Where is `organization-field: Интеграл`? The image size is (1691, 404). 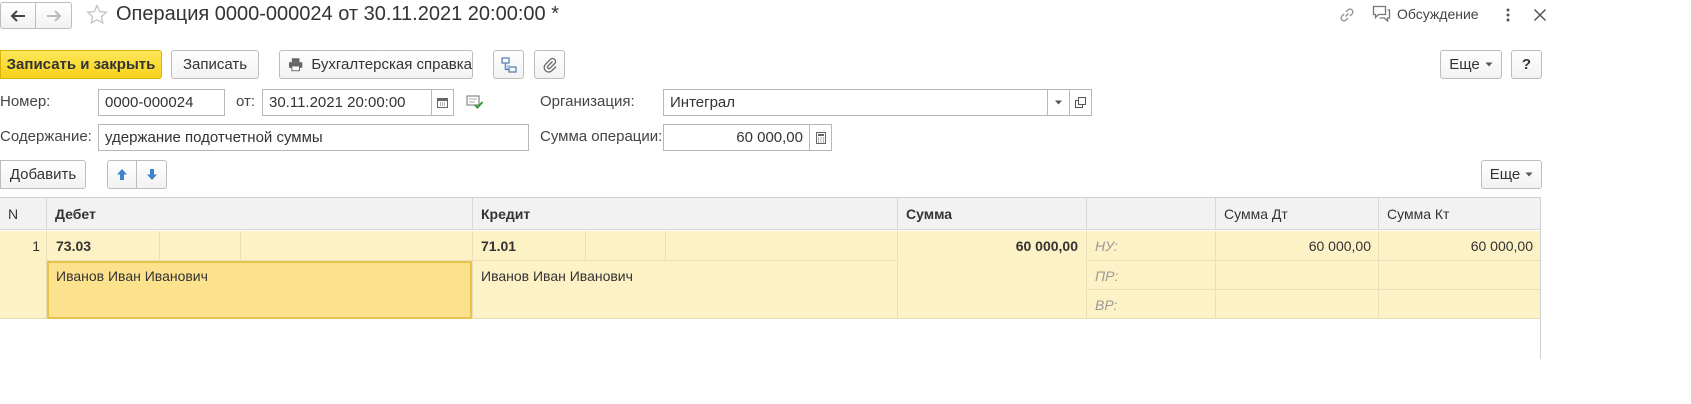 organization-field: Интеграл is located at coordinates (855, 102).